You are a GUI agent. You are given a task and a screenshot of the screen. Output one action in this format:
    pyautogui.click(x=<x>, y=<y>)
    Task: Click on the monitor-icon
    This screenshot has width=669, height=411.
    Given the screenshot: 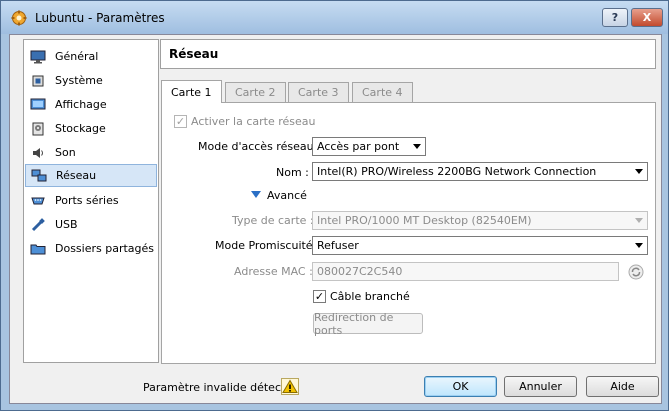 What is the action you would take?
    pyautogui.click(x=38, y=57)
    